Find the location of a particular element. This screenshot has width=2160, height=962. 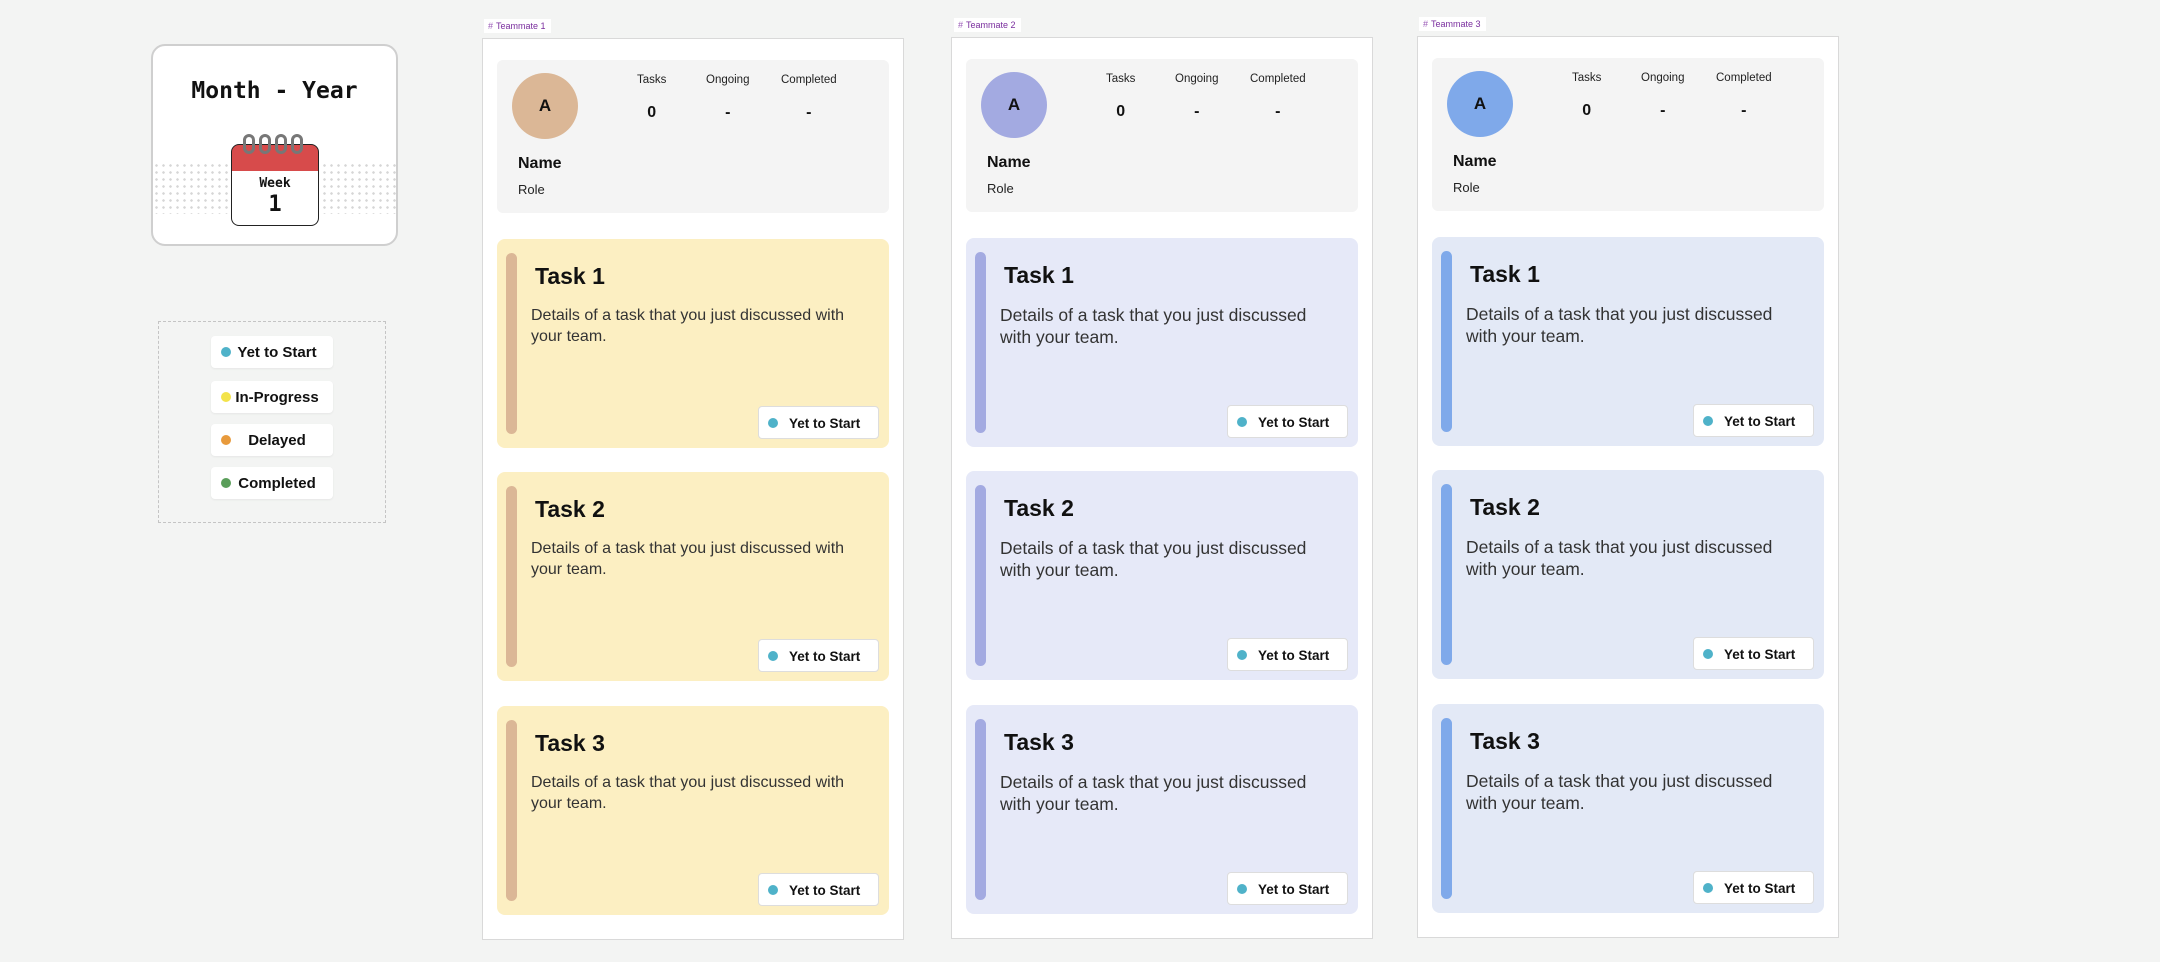

legend-label: Yet to Start is located at coordinates (277, 352).